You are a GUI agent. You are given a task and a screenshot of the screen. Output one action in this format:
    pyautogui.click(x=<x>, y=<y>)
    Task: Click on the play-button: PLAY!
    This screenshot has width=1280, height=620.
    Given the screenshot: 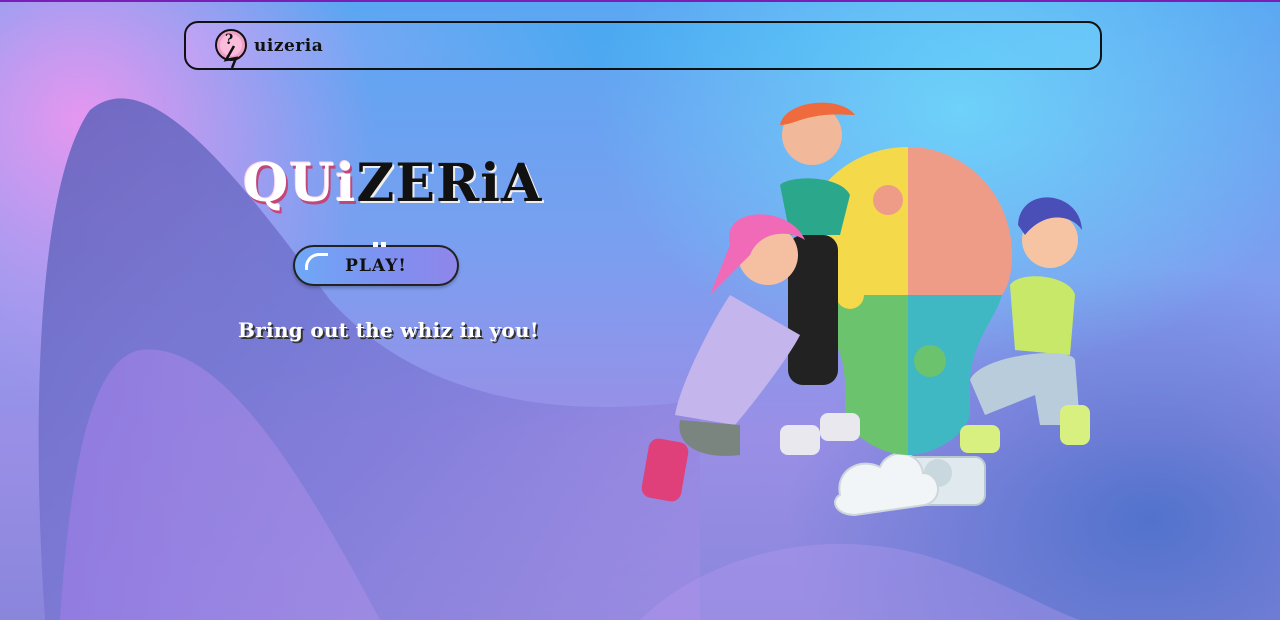 What is the action you would take?
    pyautogui.click(x=376, y=264)
    